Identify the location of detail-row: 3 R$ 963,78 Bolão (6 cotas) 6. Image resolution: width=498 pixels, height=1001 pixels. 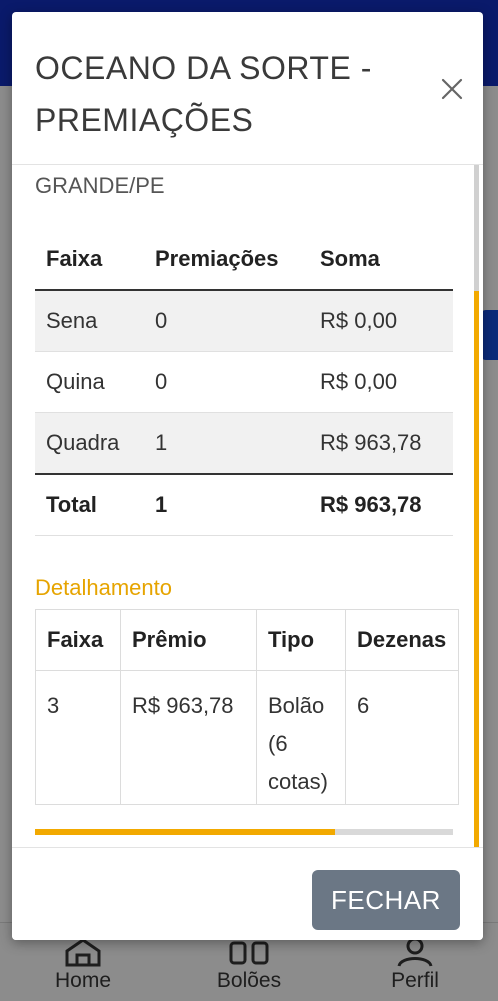
(247, 737).